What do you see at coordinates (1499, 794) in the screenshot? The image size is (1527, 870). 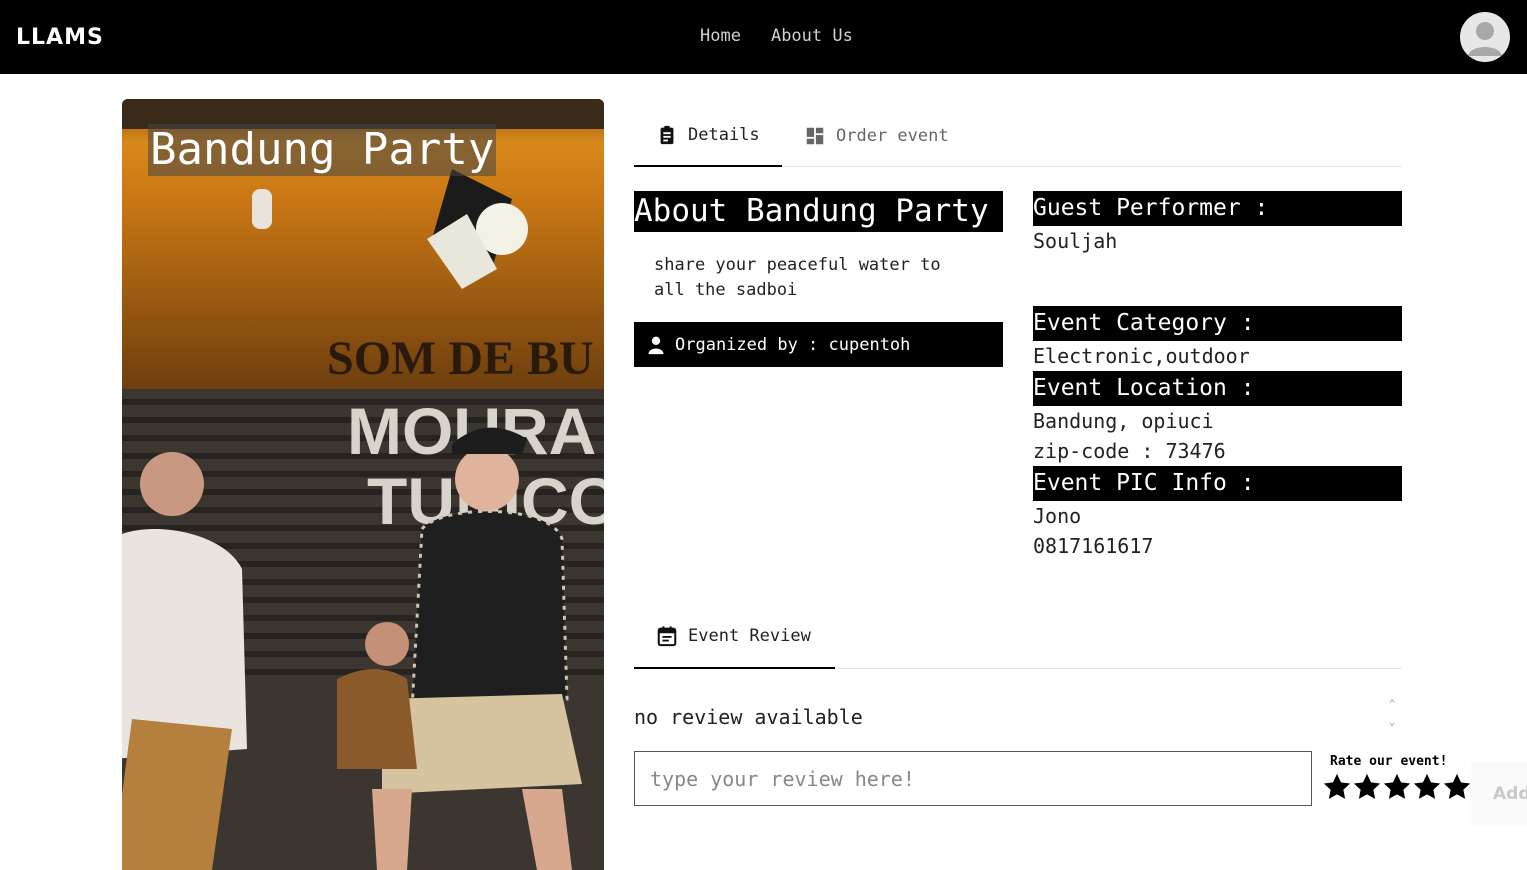 I see `add-review-button: Add` at bounding box center [1499, 794].